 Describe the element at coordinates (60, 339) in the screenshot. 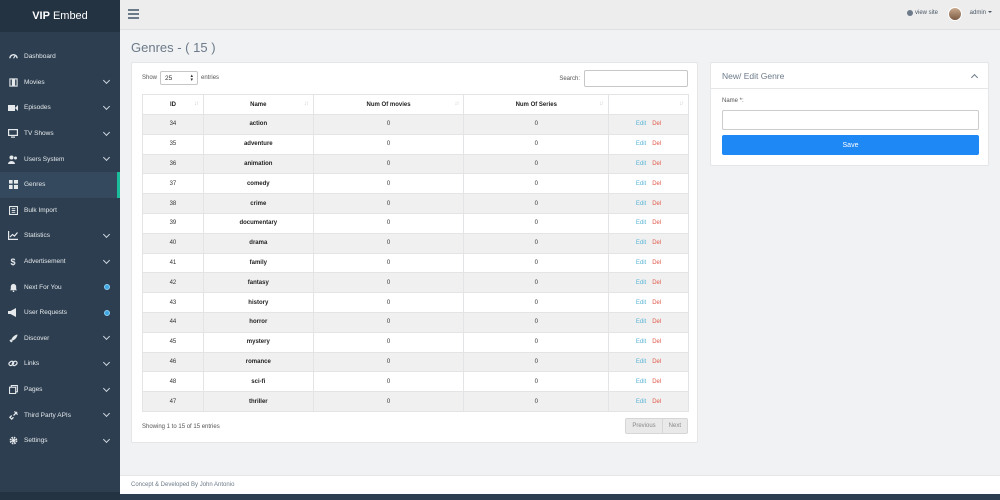

I see `sidebar-item-discover: Discover` at that location.